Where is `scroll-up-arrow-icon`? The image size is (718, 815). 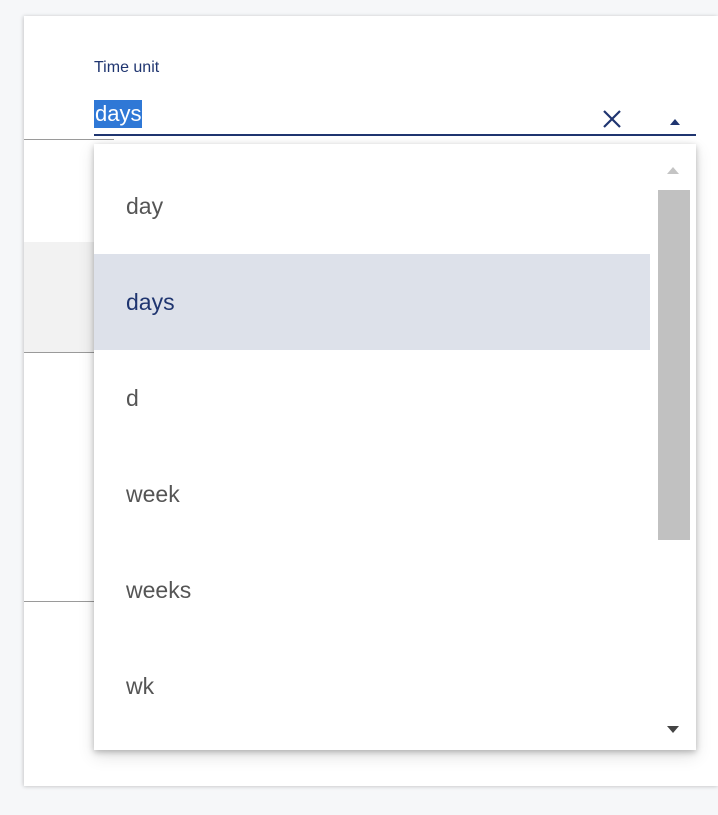 scroll-up-arrow-icon is located at coordinates (673, 168).